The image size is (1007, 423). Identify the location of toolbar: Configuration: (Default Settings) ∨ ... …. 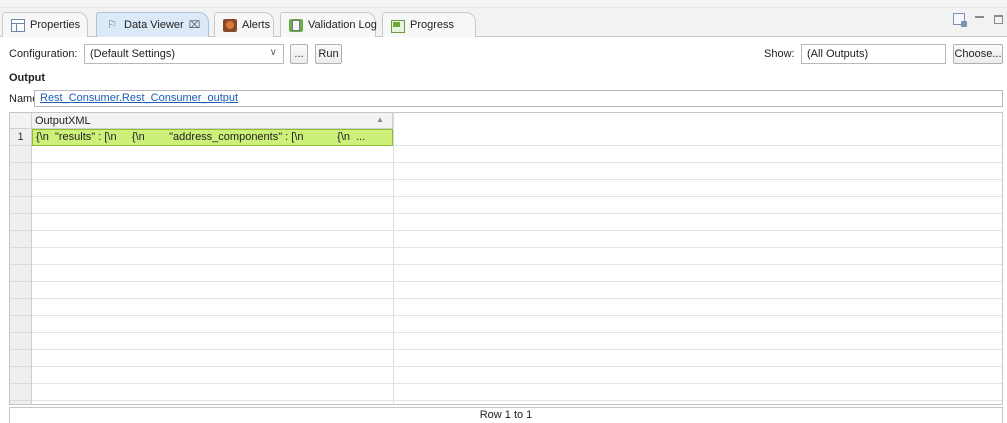
(503, 52).